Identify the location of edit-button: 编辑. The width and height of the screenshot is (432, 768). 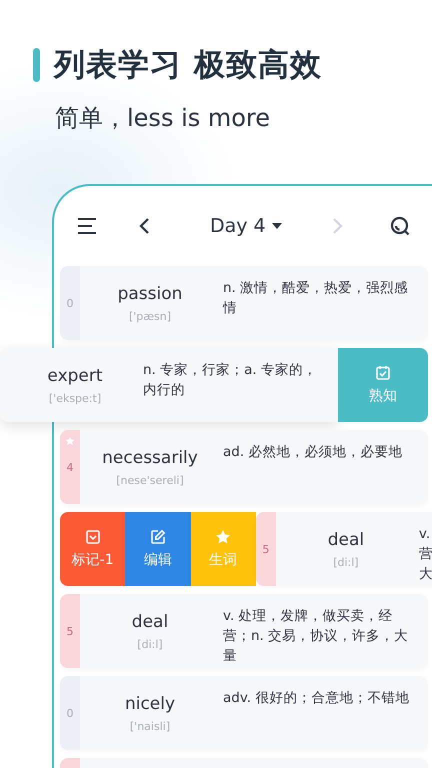
(158, 549).